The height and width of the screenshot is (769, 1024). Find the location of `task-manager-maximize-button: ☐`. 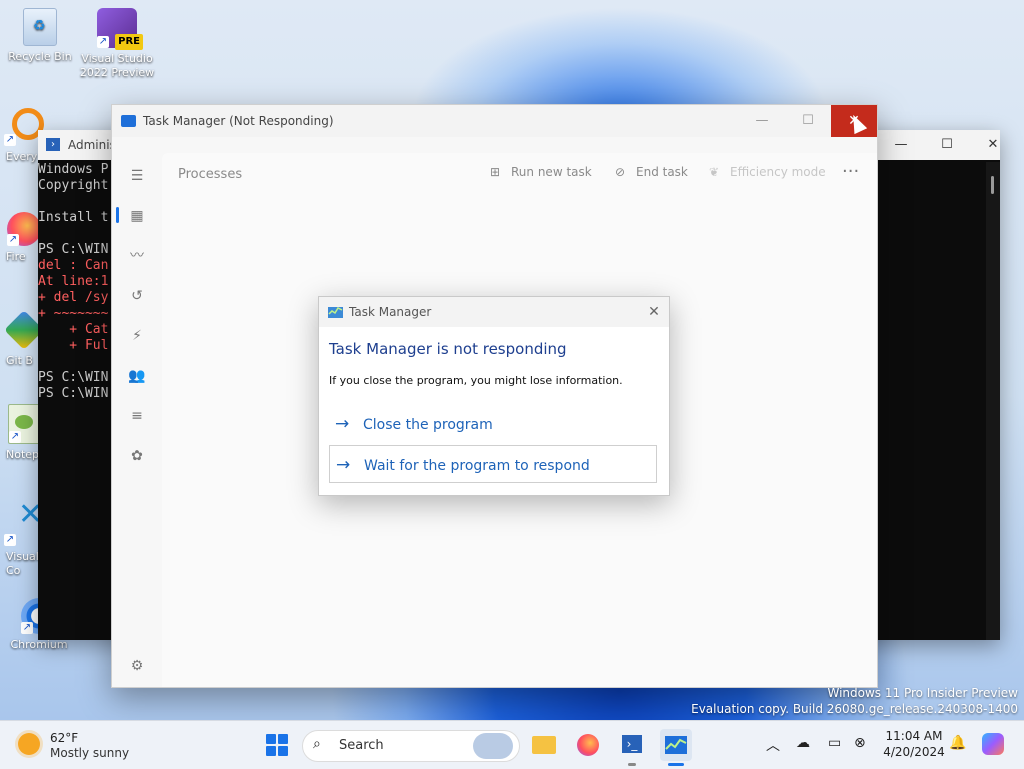

task-manager-maximize-button: ☐ is located at coordinates (808, 121).